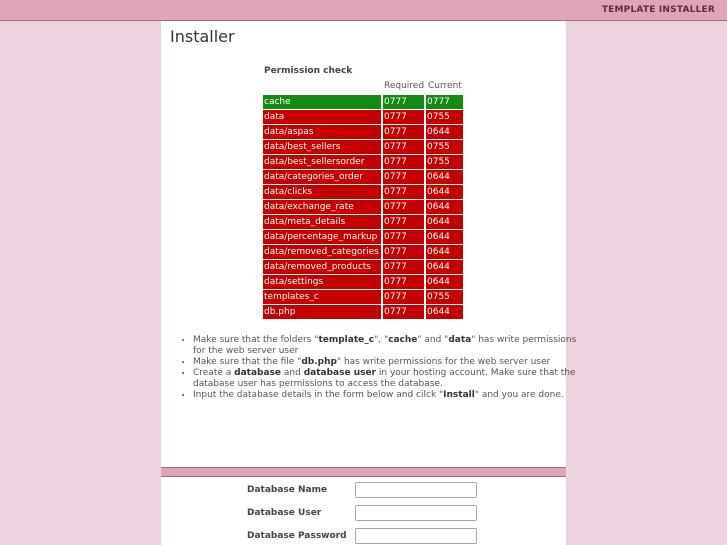  I want to click on permission-row: data/categories_order 0777 0644, so click(363, 177).